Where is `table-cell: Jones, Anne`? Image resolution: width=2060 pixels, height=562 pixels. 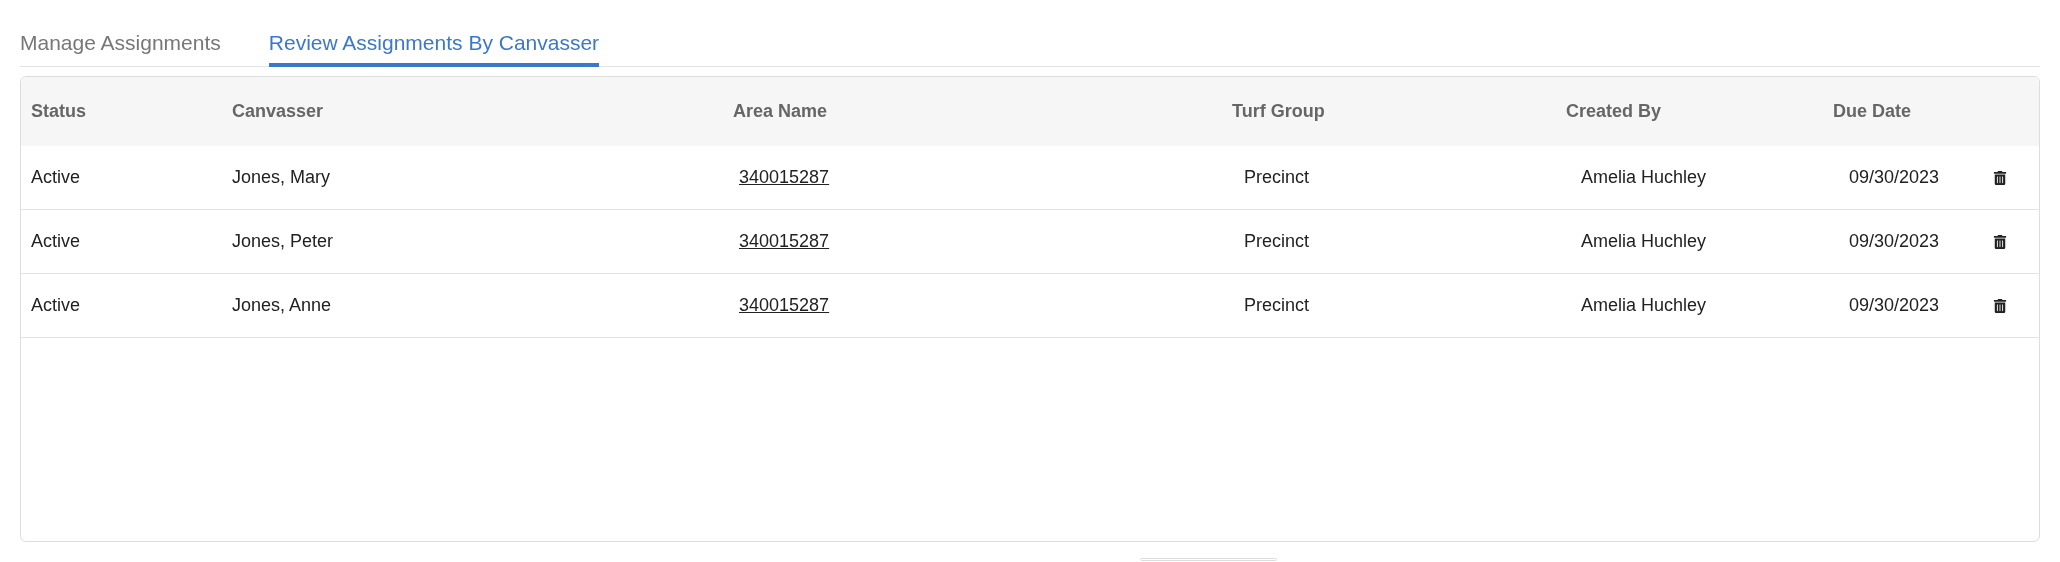
table-cell: Jones, Anne is located at coordinates (282, 305).